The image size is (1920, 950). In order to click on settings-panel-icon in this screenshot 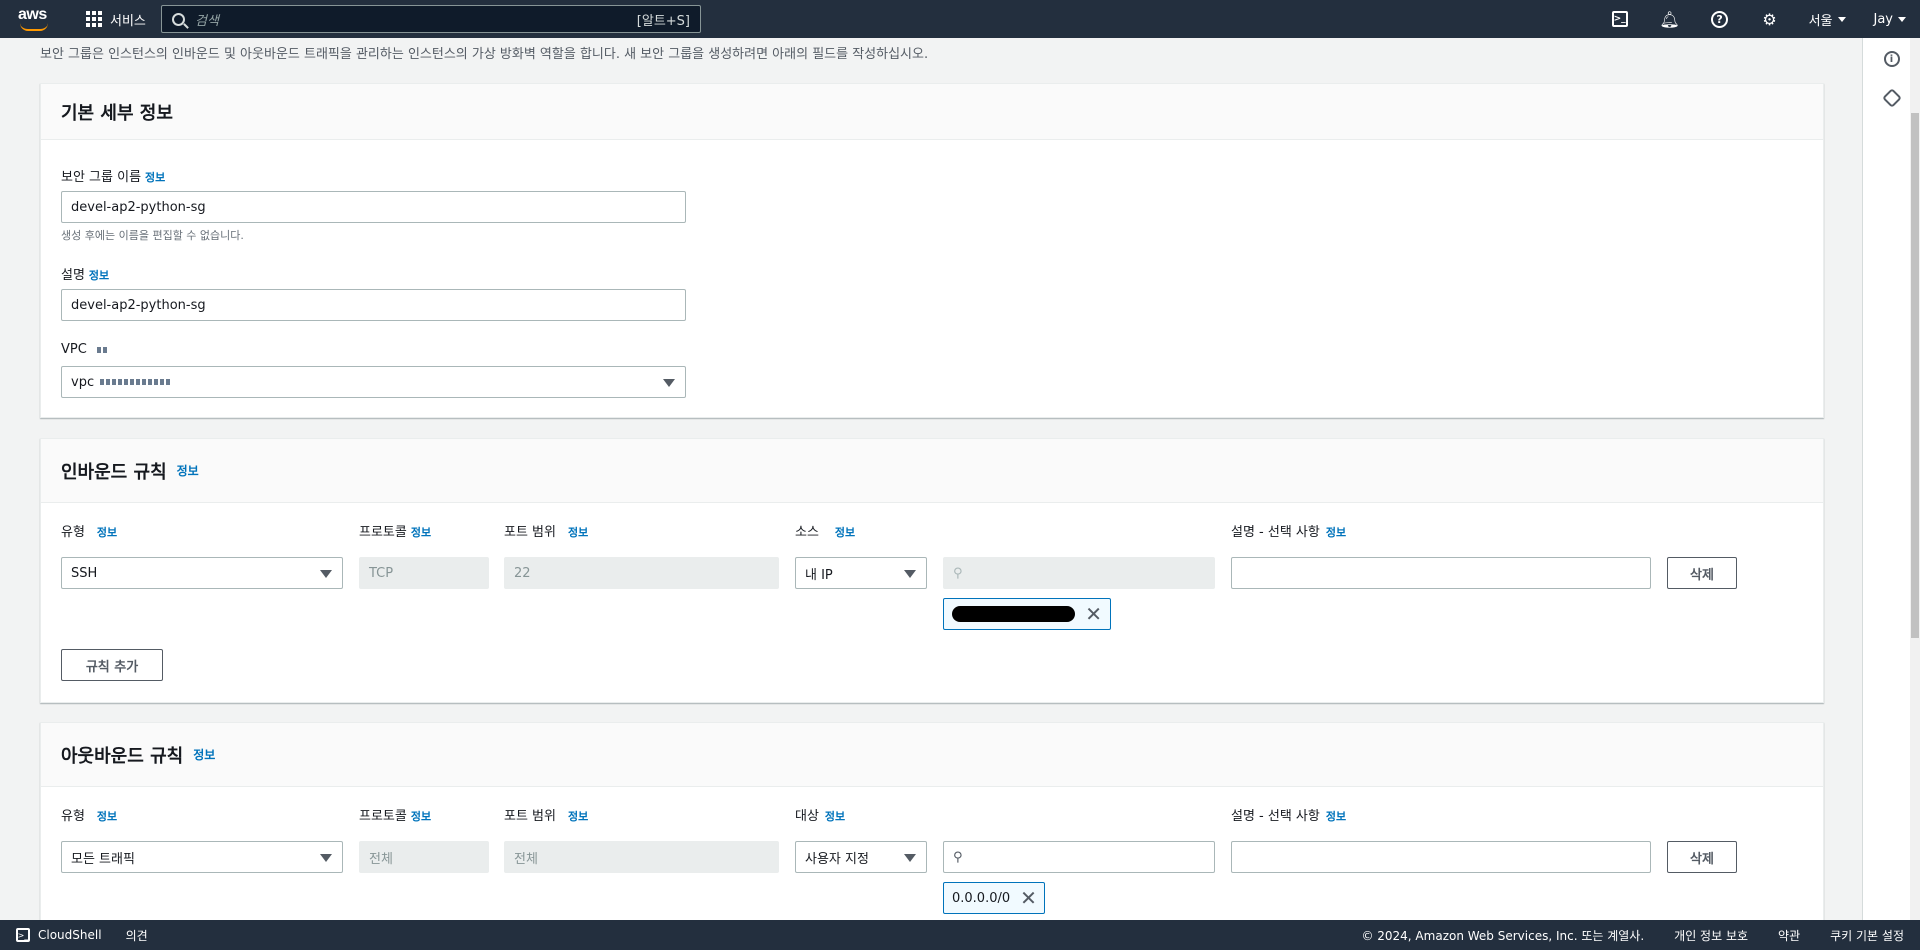, I will do `click(1891, 98)`.